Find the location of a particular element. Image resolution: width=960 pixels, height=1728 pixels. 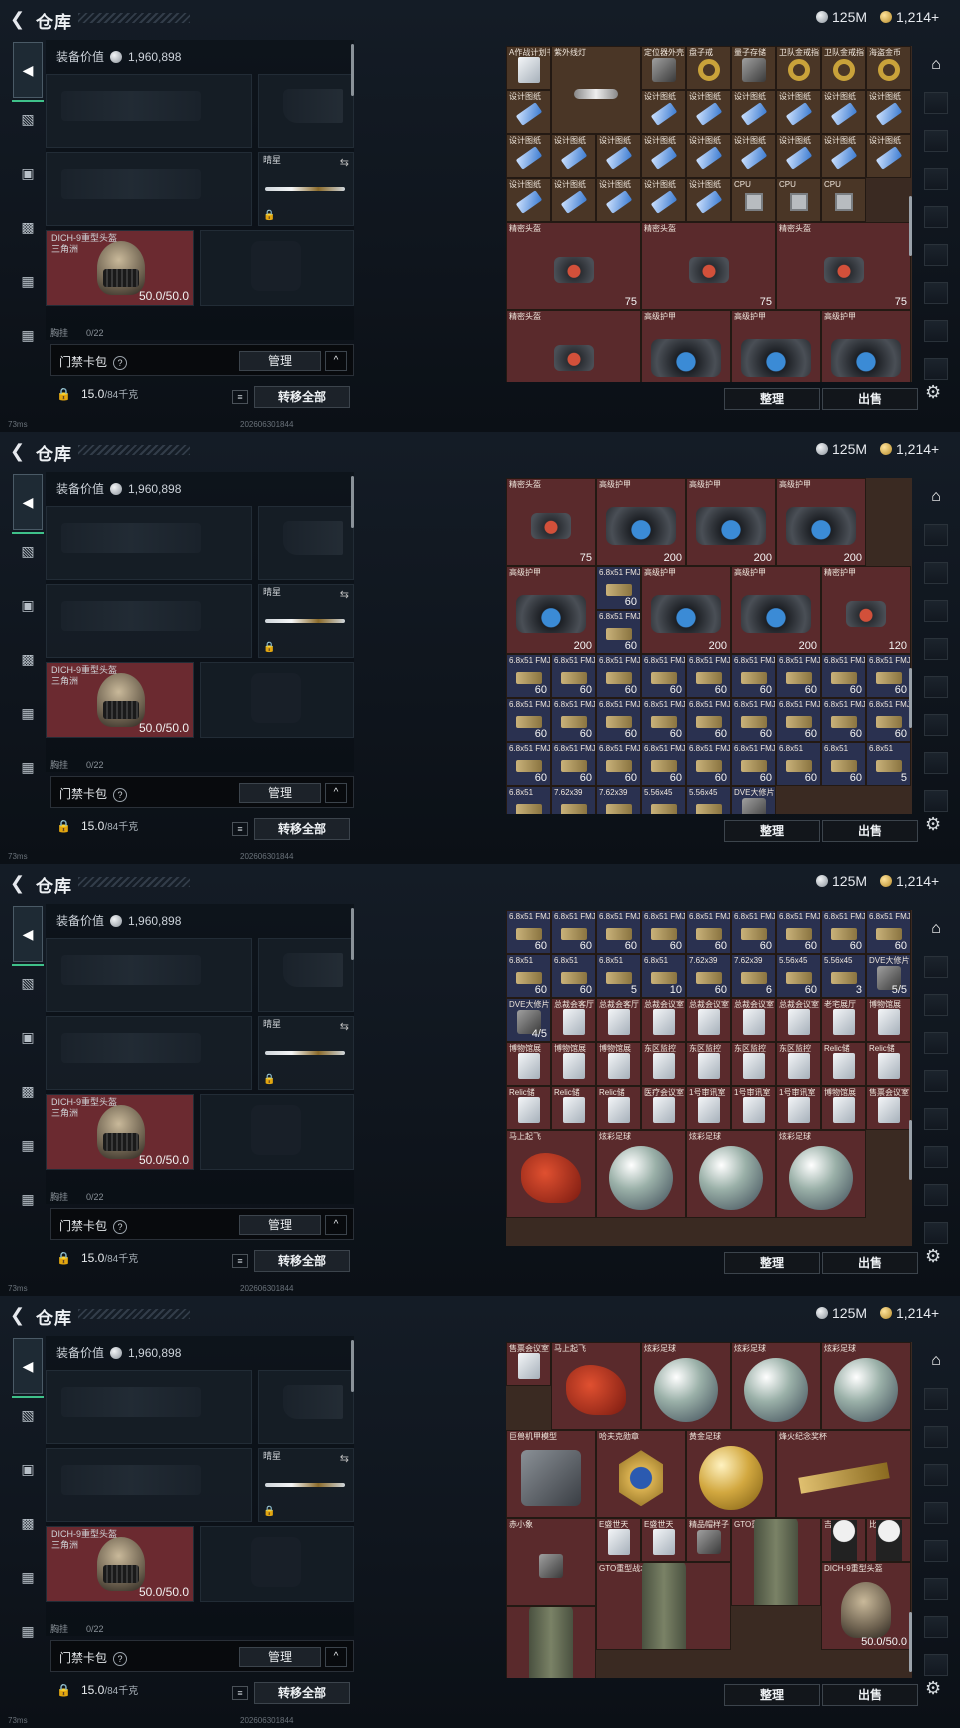

inventory-item: 卫队金戒指 is located at coordinates (843, 68).